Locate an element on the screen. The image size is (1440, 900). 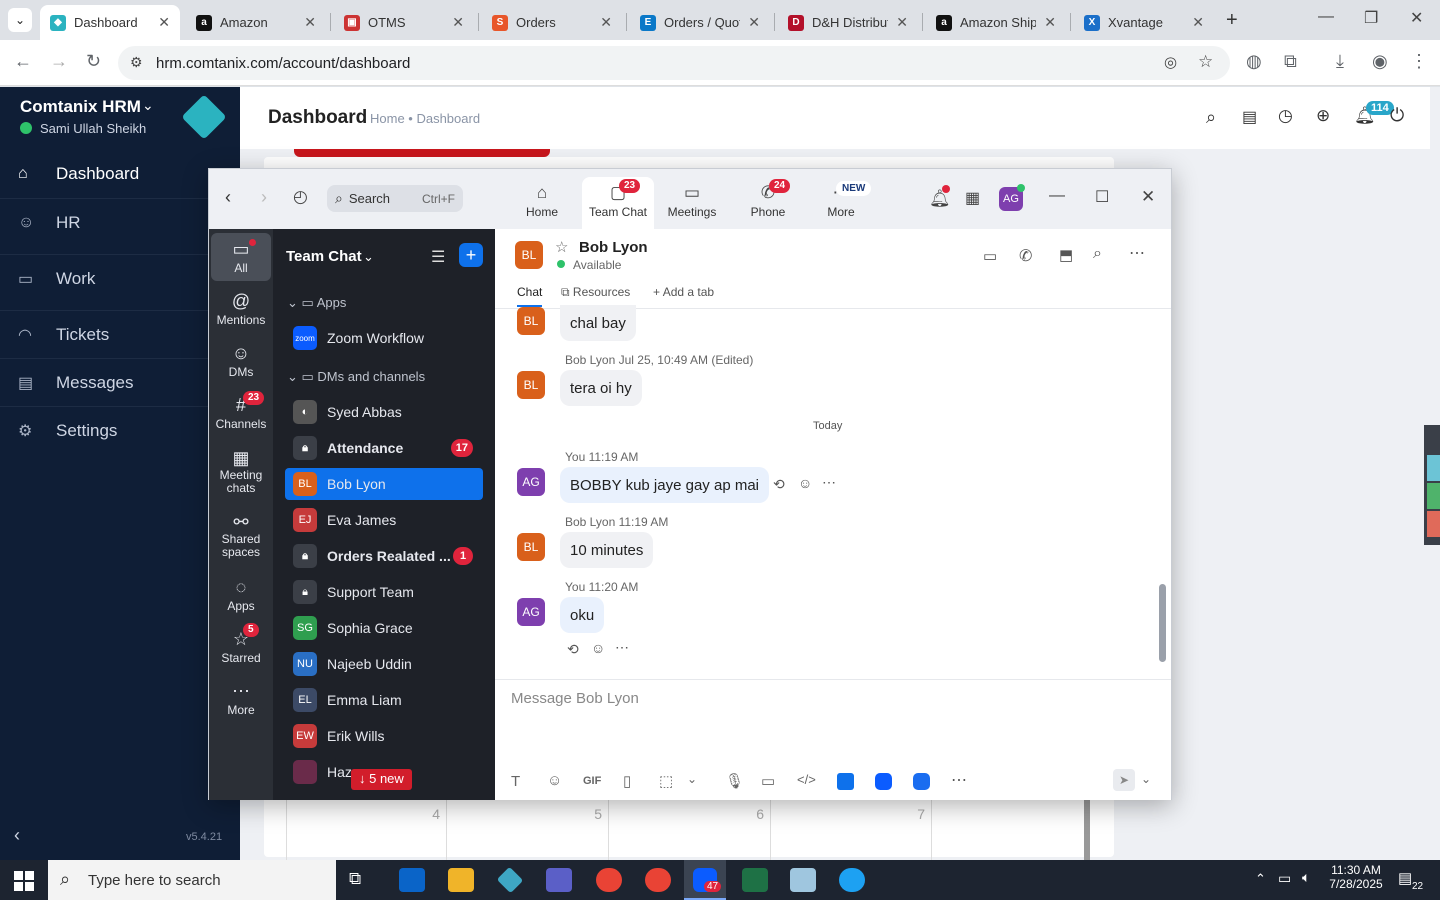
rail-starred: ☆ Starred 5 is located at coordinates (241, 644).